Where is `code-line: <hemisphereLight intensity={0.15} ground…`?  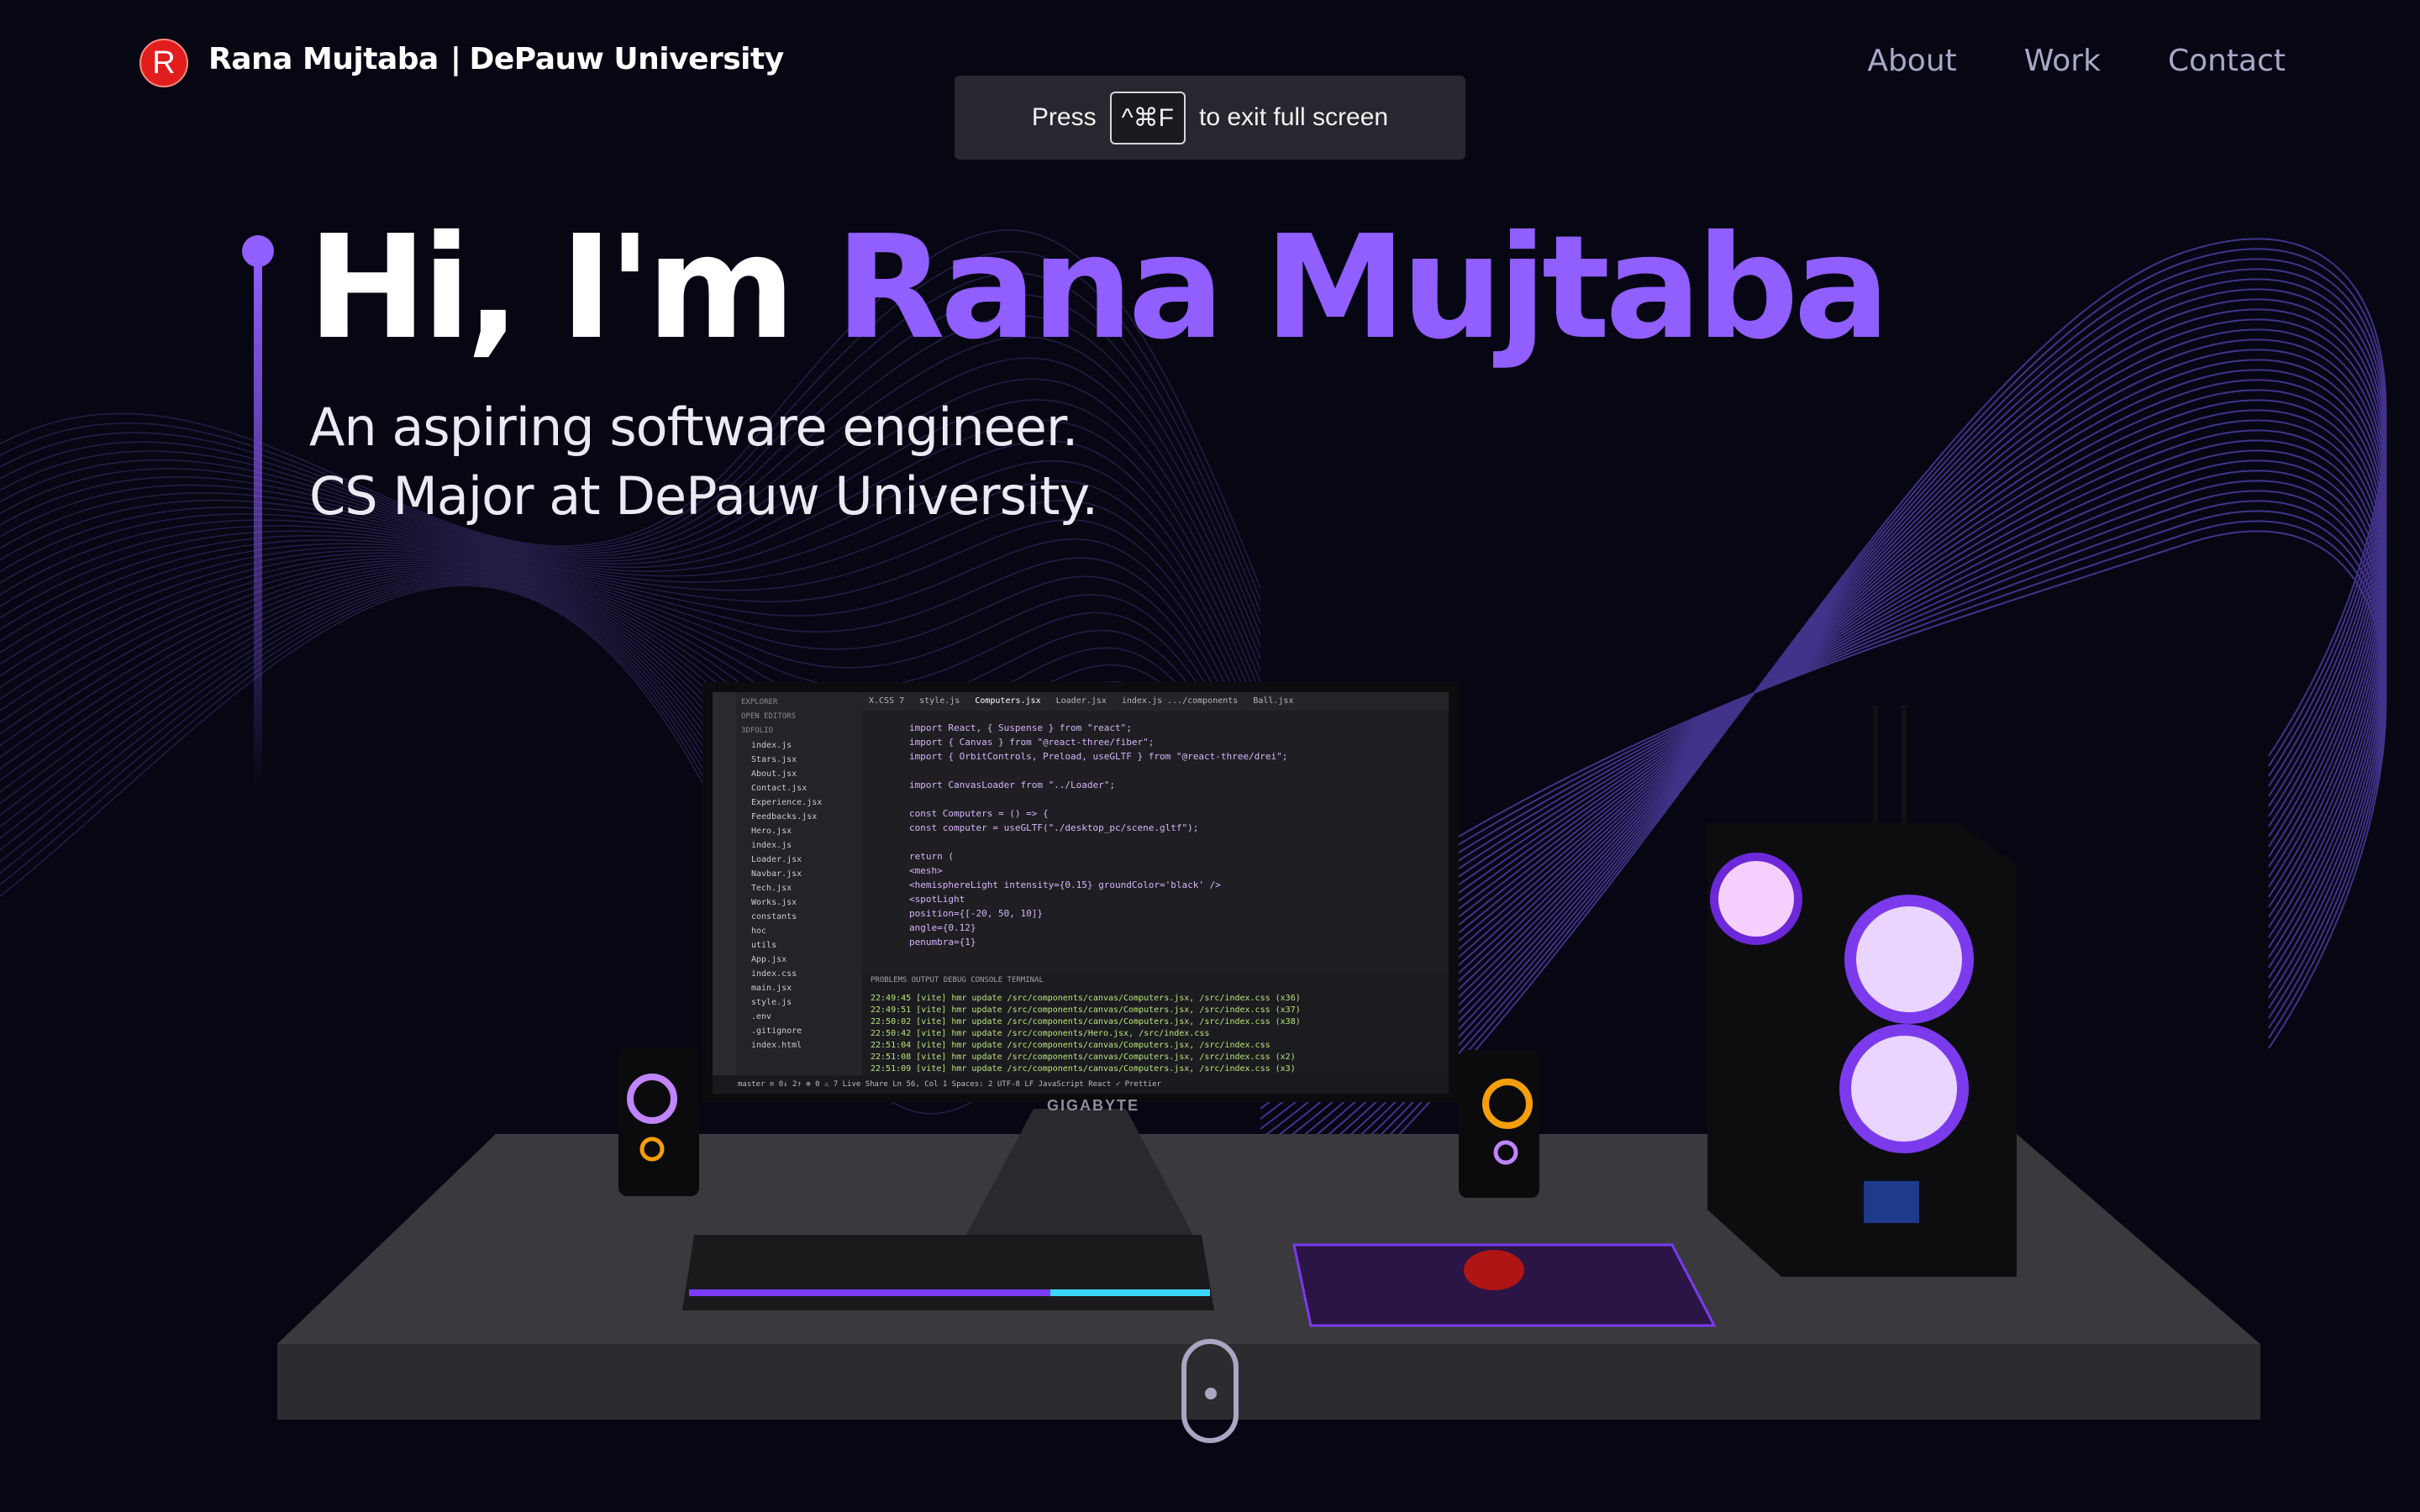 code-line: <hemisphereLight intensity={0.15} ground… is located at coordinates (1065, 884).